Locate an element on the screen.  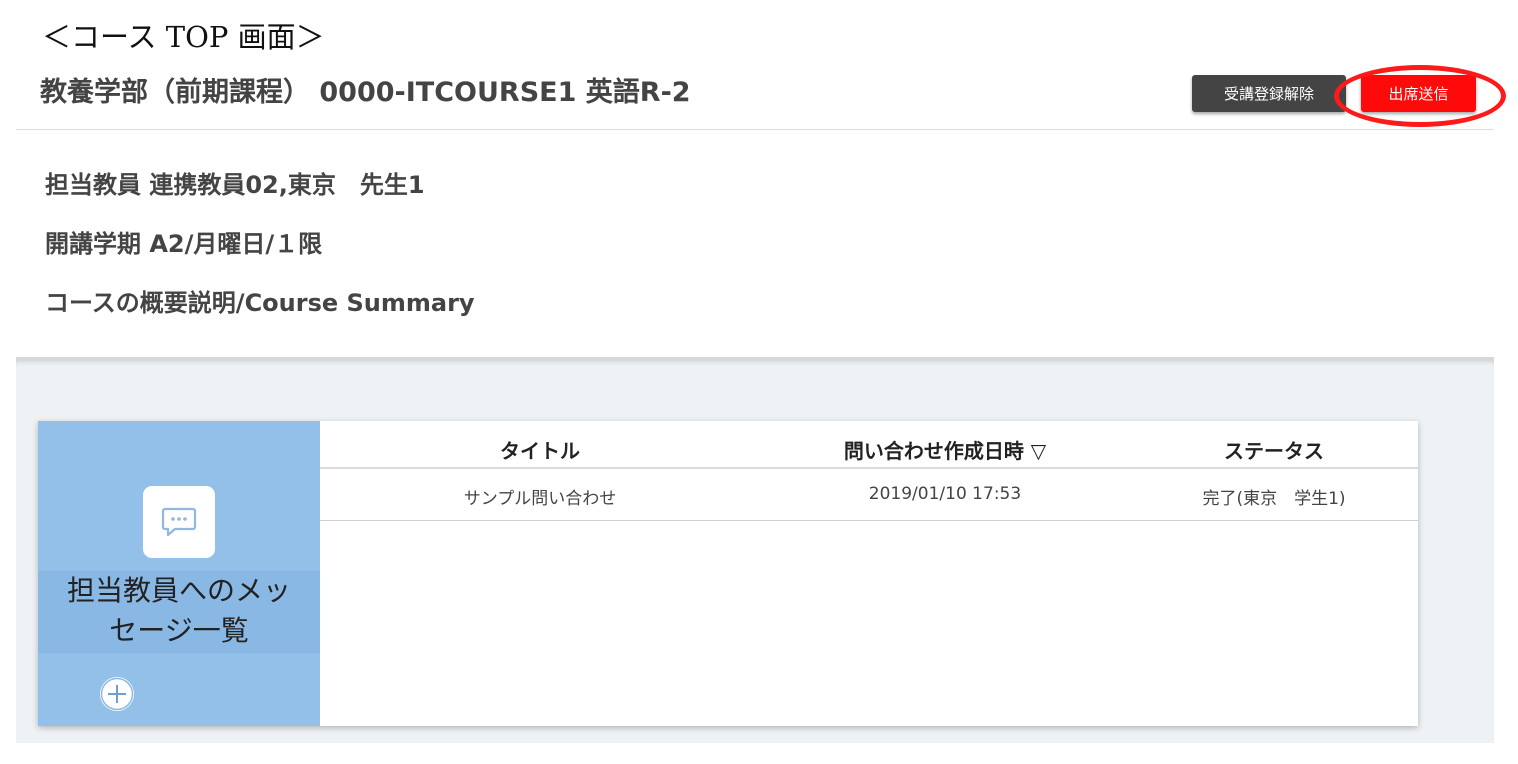
messages-title-line1: 担当教員へのメッ is located at coordinates (178, 590).